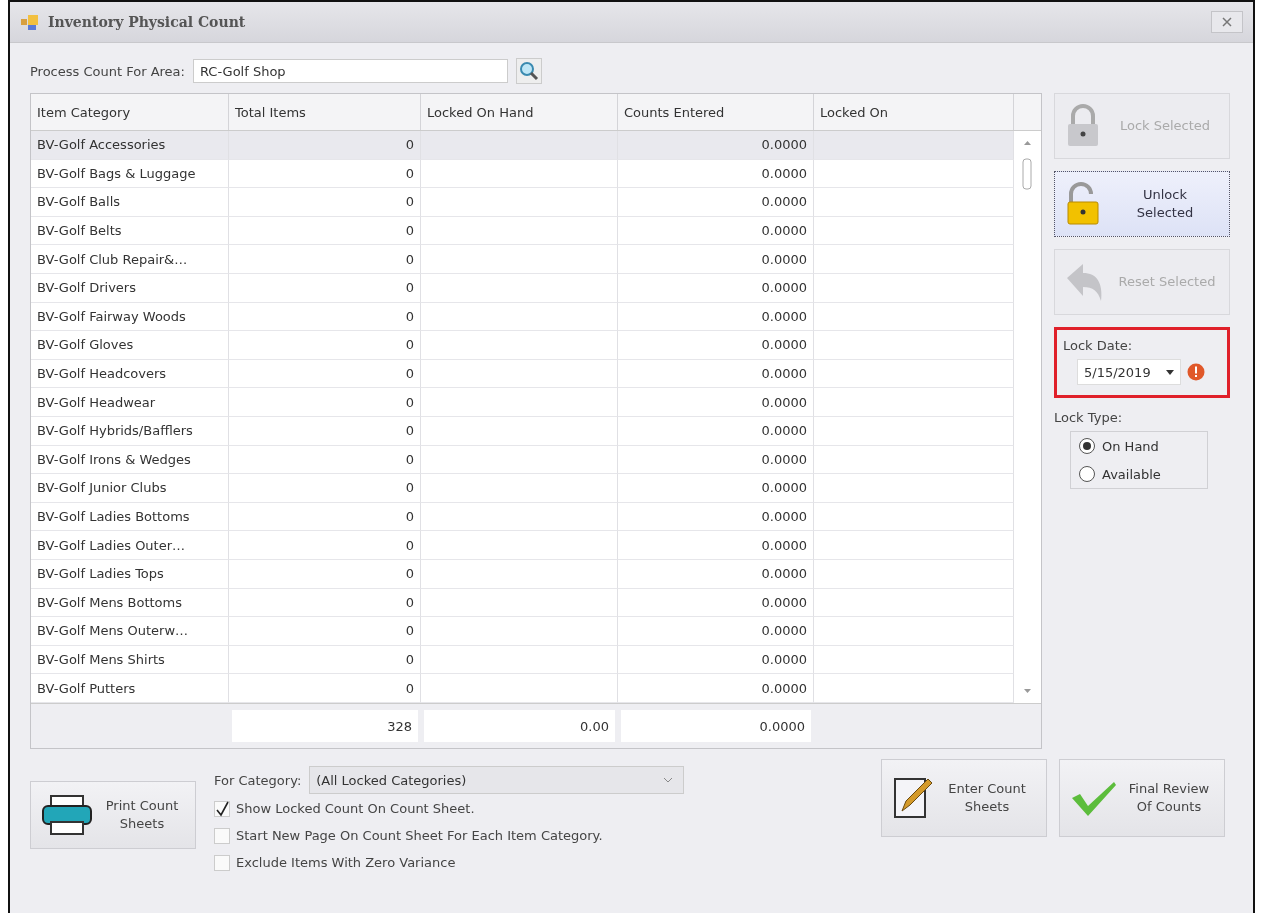  Describe the element at coordinates (258, 780) in the screenshot. I see `category-label: For Category:` at that location.